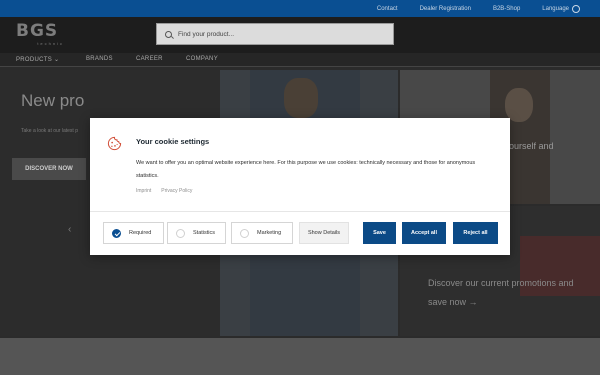 This screenshot has height=375, width=600. I want to click on cookie-dialog-links: Imprint Privacy Policy, so click(164, 191).